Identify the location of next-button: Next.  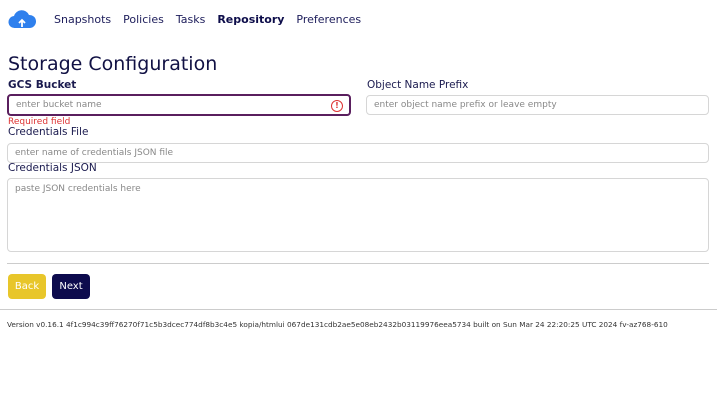
(71, 286).